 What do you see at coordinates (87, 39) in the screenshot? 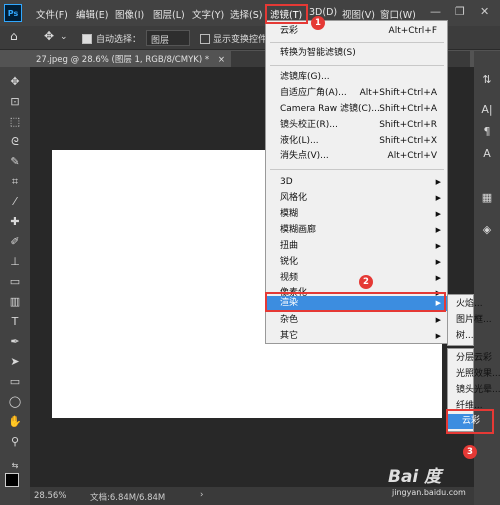
I see `auto-select-checkbox` at bounding box center [87, 39].